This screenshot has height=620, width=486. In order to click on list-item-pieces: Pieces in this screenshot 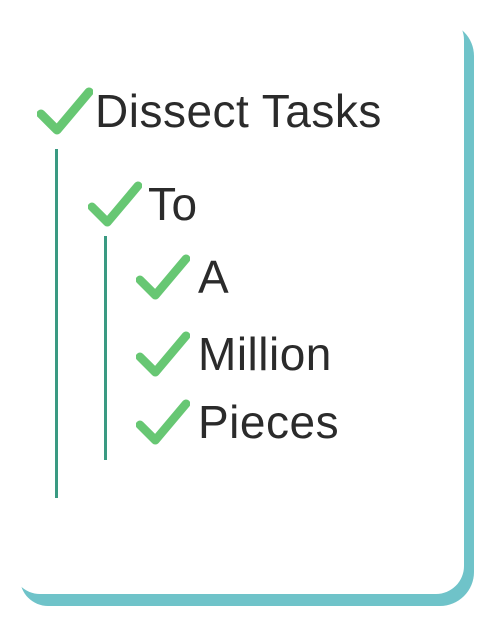, I will do `click(237, 422)`.